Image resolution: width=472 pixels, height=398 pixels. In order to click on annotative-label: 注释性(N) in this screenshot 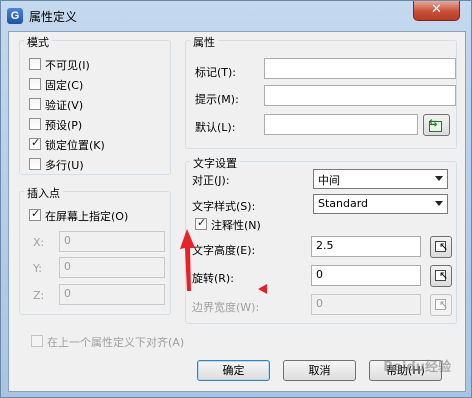, I will do `click(236, 225)`.